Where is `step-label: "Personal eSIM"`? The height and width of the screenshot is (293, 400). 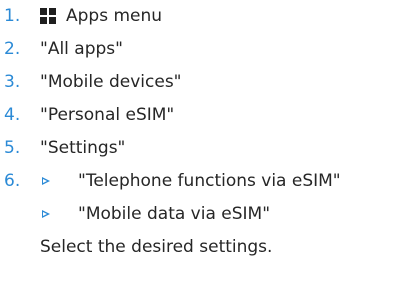
step-label: "Personal eSIM" is located at coordinates (107, 115).